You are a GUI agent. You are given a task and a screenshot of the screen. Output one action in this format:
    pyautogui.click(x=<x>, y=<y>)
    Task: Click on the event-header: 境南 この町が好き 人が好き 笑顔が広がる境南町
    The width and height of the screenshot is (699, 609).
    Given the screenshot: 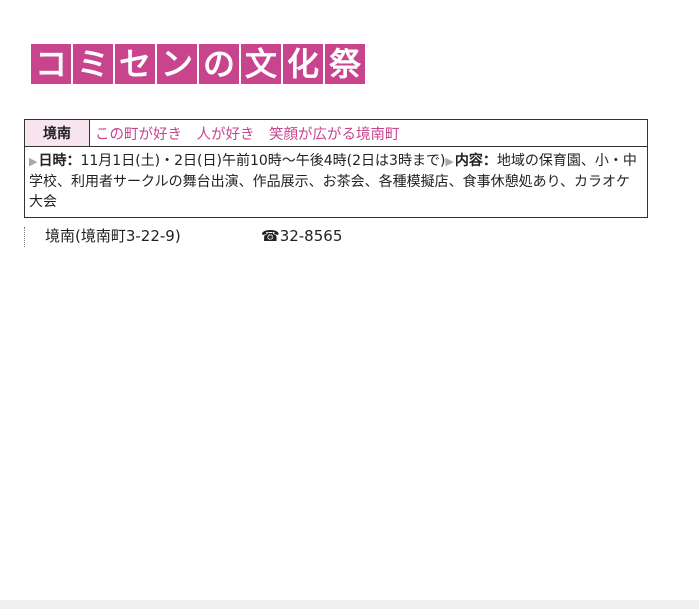 What is the action you would take?
    pyautogui.click(x=336, y=133)
    